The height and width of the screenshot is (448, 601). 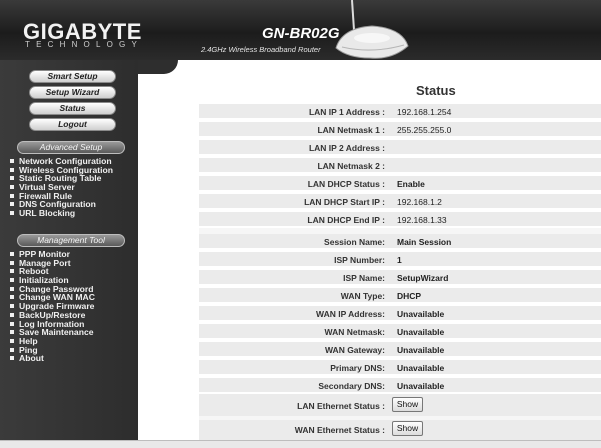 What do you see at coordinates (400, 260) in the screenshot?
I see `table-row: ISP Number: 1` at bounding box center [400, 260].